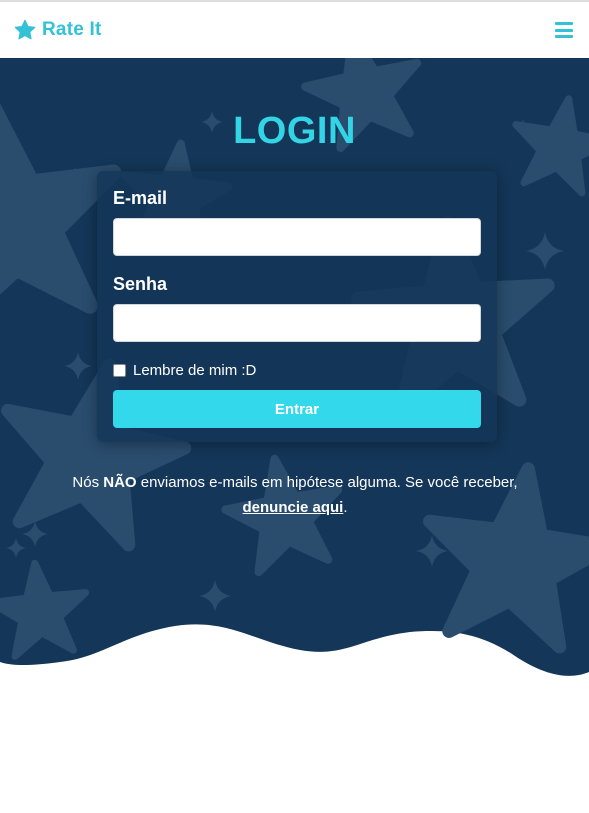 The image size is (589, 813). What do you see at coordinates (297, 323) in the screenshot?
I see `password-field` at bounding box center [297, 323].